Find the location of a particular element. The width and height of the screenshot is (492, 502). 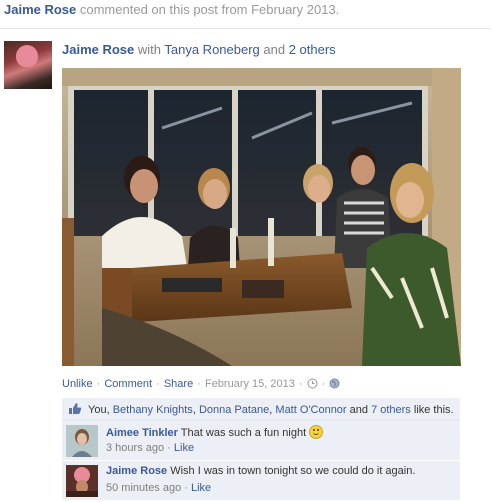

likes-you: You, is located at coordinates (100, 410).